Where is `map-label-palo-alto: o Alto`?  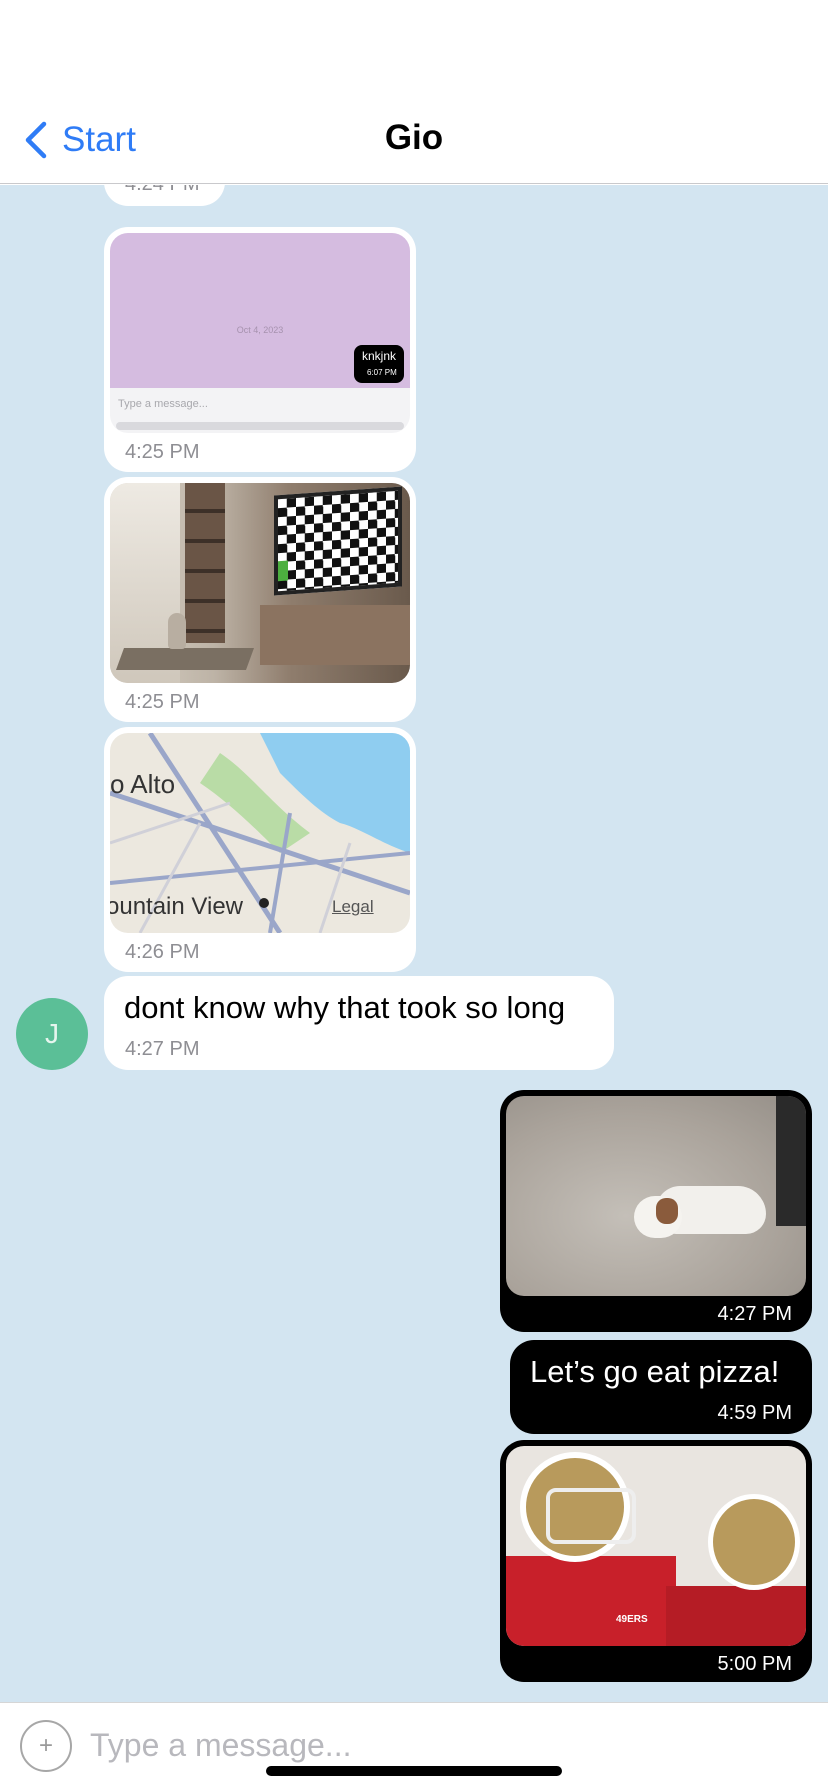 map-label-palo-alto: o Alto is located at coordinates (143, 784).